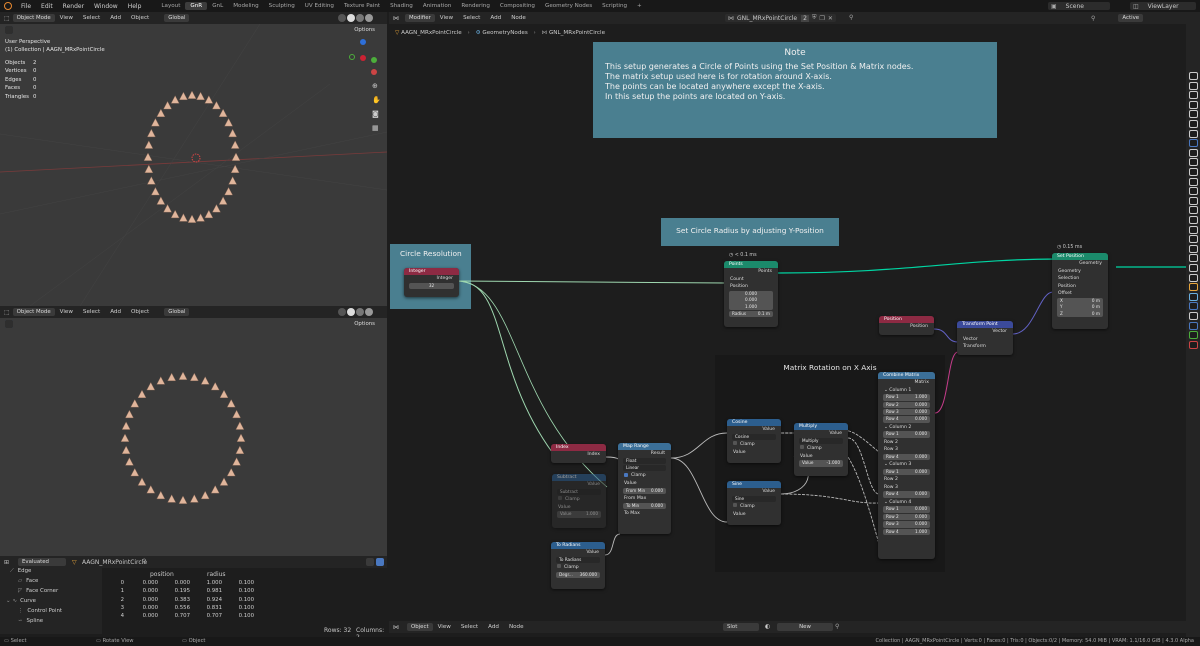  What do you see at coordinates (518, 18) in the screenshot?
I see `node-menu-node: Node` at bounding box center [518, 18].